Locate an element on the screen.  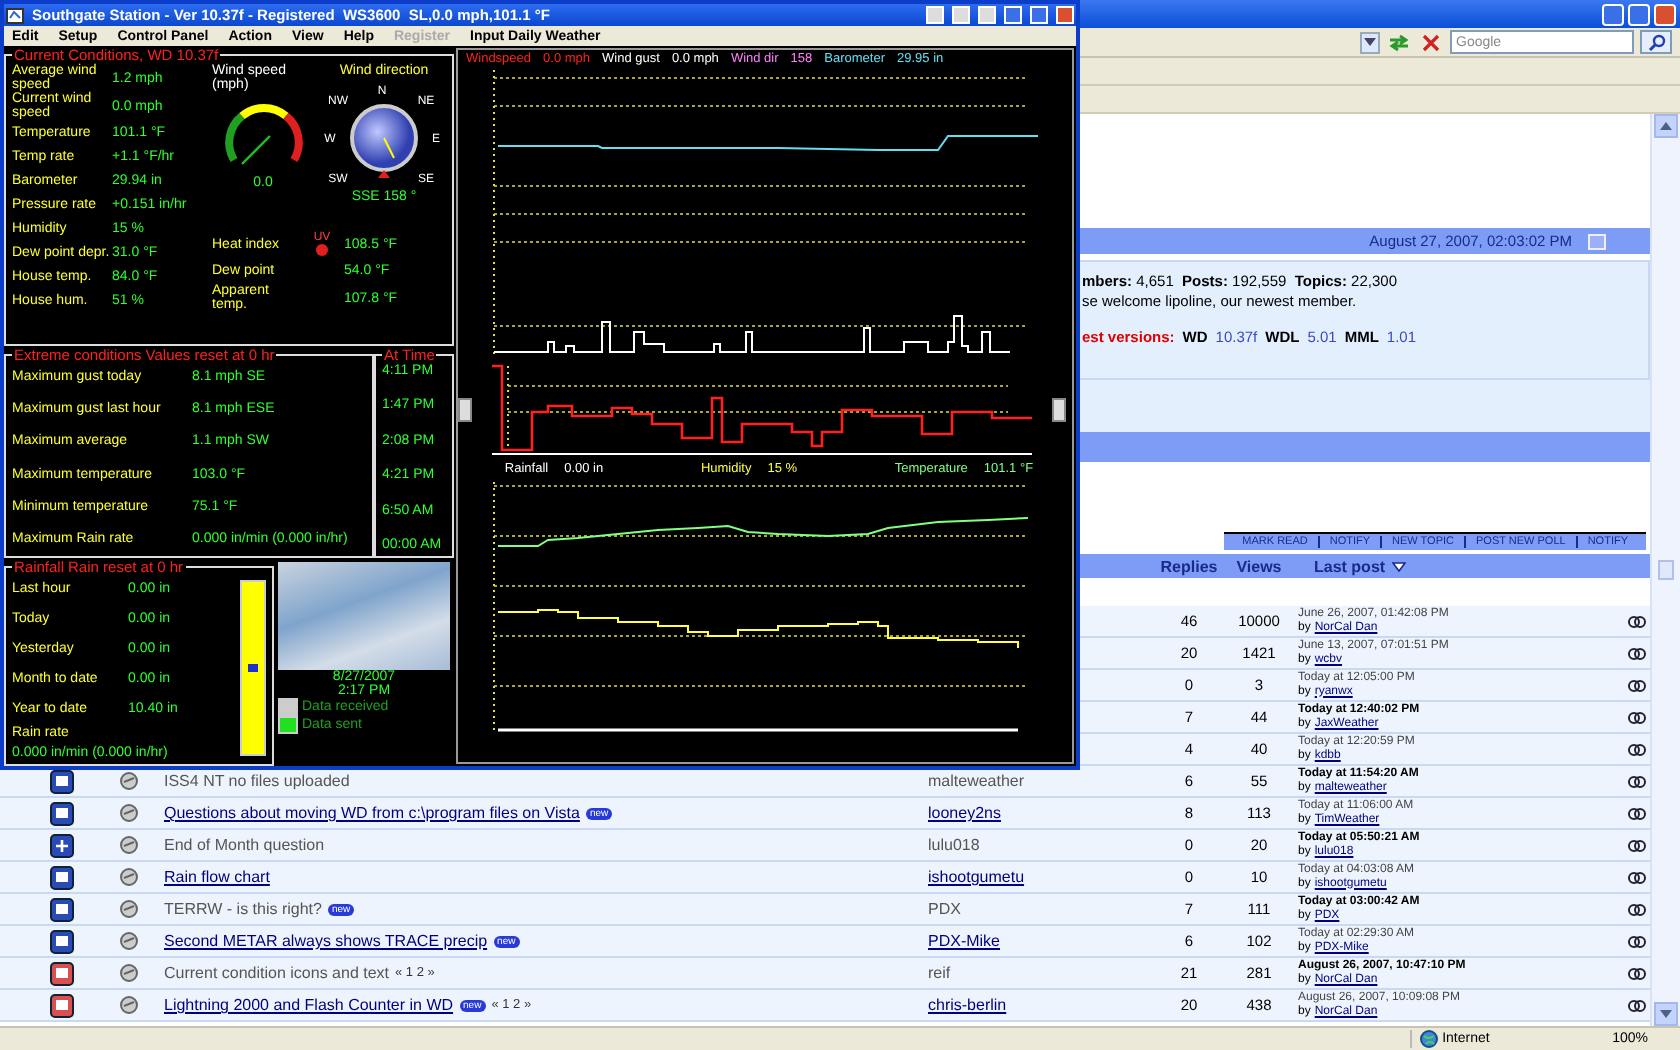
stop-button is located at coordinates (1431, 42).